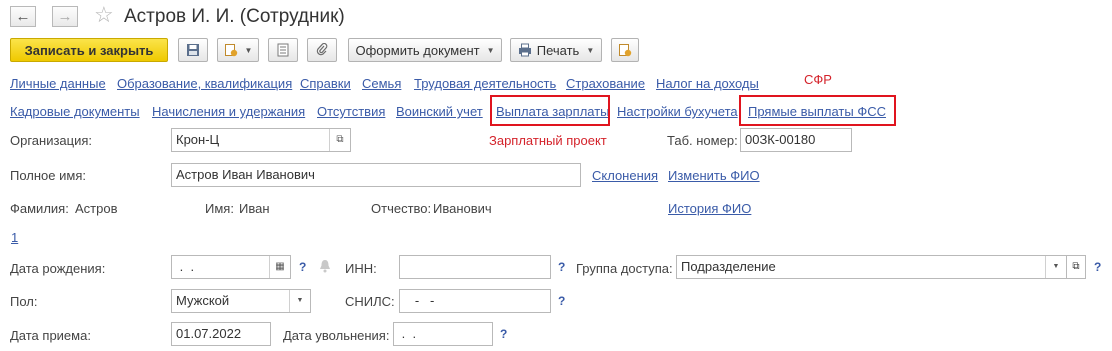 This screenshot has width=1112, height=351. What do you see at coordinates (96, 208) in the screenshot?
I see `surname-value: Астров` at bounding box center [96, 208].